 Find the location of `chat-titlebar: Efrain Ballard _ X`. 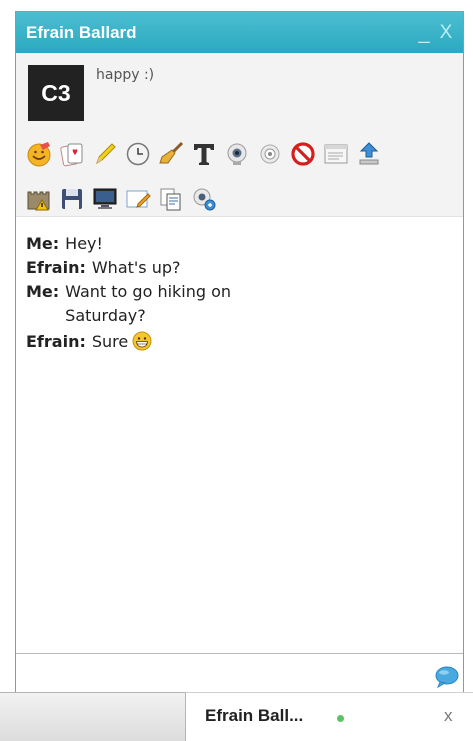

chat-titlebar: Efrain Ballard _ X is located at coordinates (239, 32).